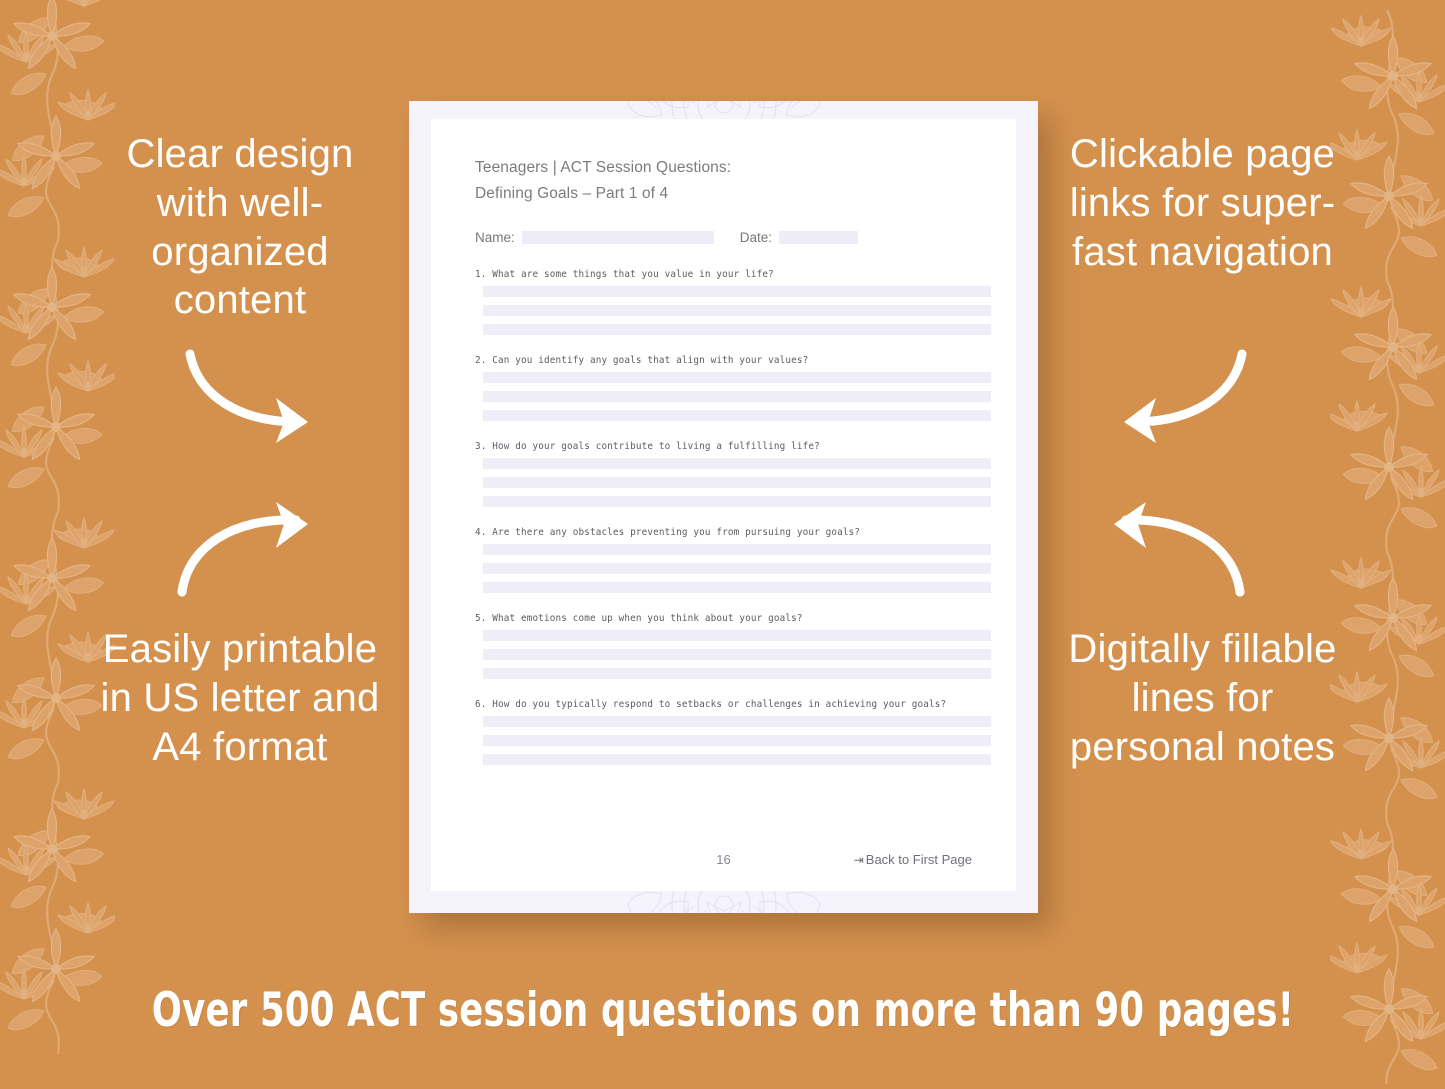 The height and width of the screenshot is (1089, 1445). I want to click on curved-arrow-right-up-icon, so click(252, 552).